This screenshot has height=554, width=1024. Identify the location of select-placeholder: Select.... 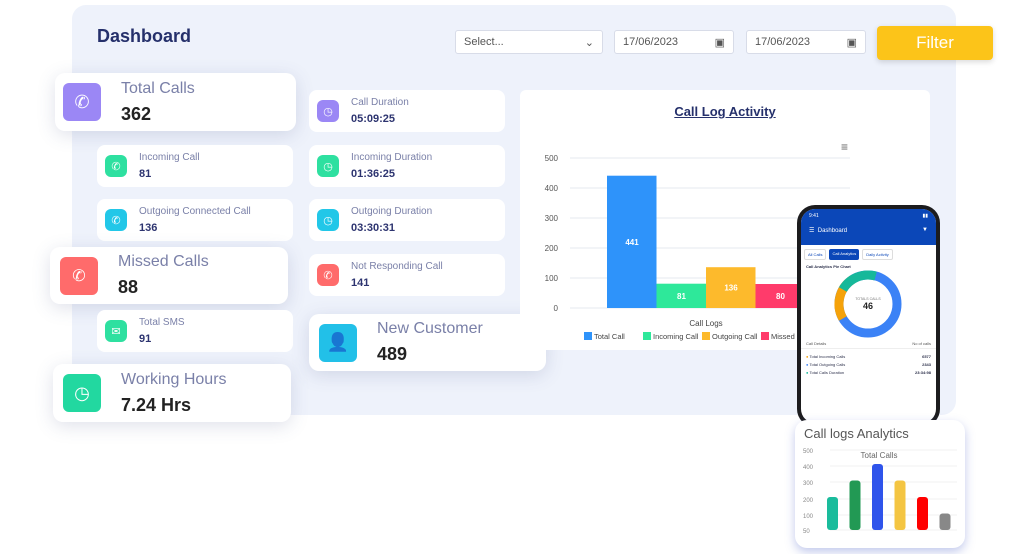
(484, 42).